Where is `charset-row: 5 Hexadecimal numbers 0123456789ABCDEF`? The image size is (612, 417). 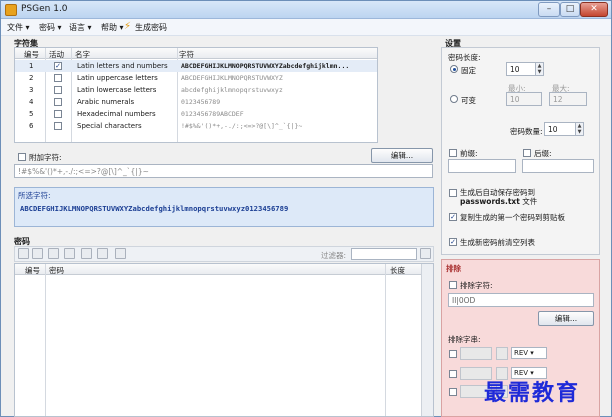 charset-row: 5 Hexadecimal numbers 0123456789ABCDEF is located at coordinates (196, 114).